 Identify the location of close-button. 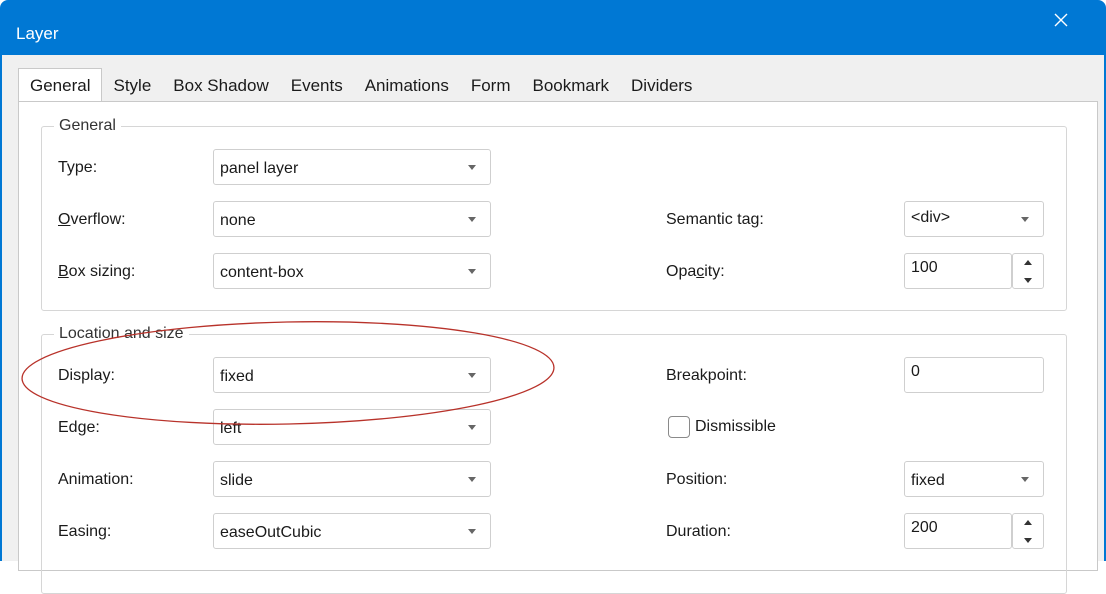
(1061, 20).